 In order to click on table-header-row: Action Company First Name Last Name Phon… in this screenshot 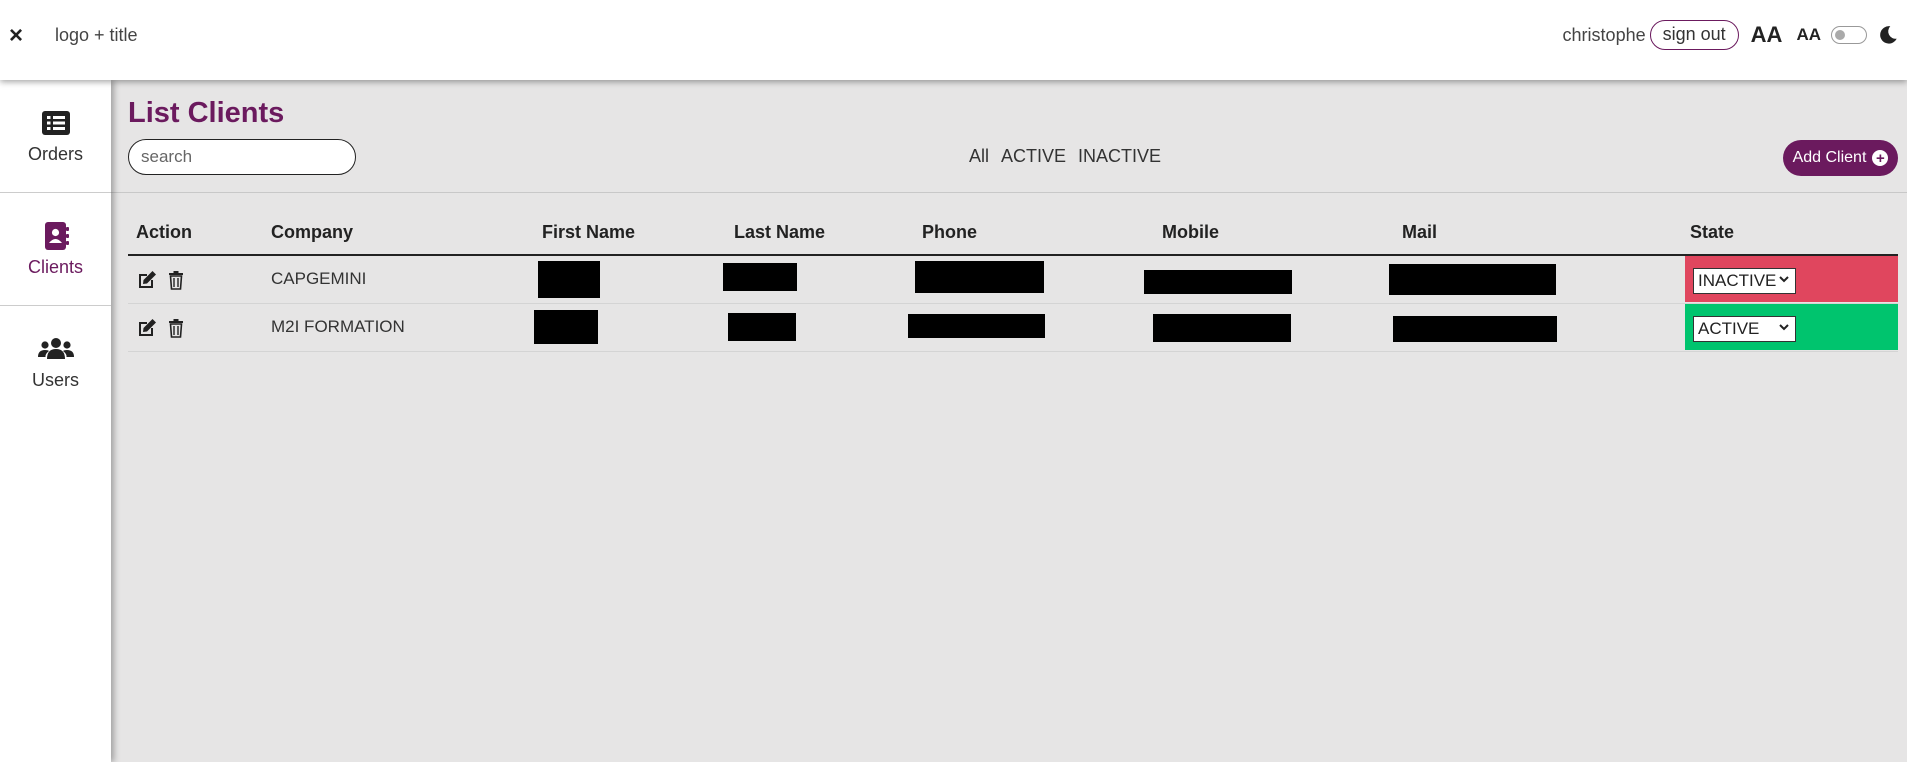, I will do `click(1013, 234)`.